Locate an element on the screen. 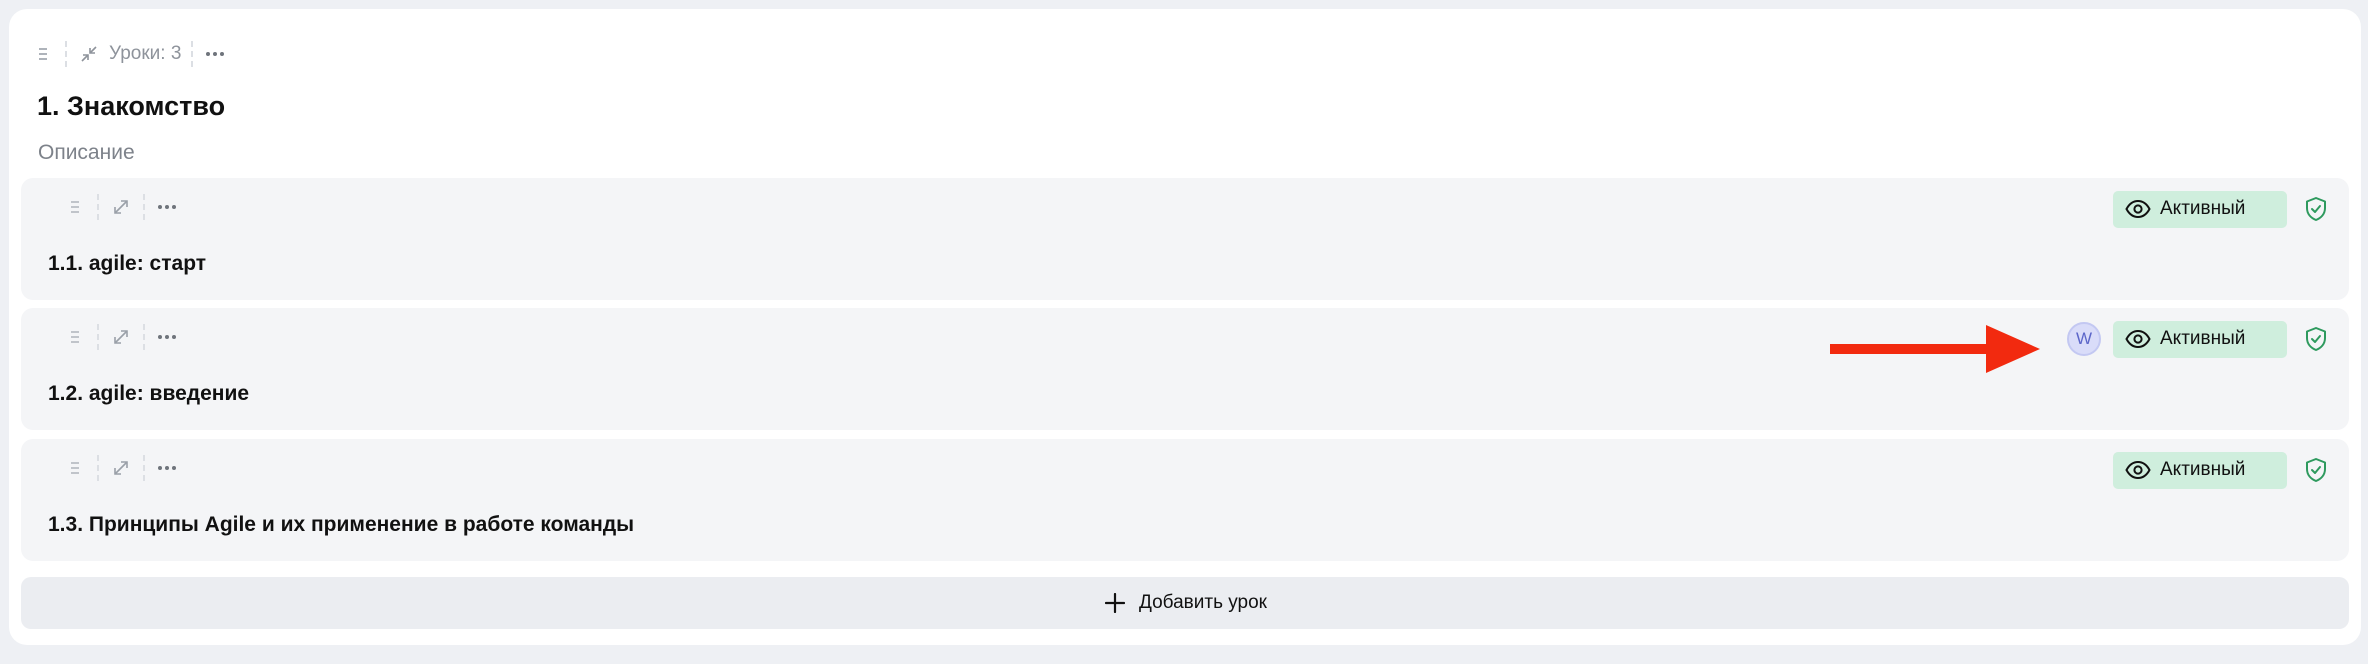 This screenshot has width=2368, height=664. add-lesson-button: Добавить урок is located at coordinates (1185, 603).